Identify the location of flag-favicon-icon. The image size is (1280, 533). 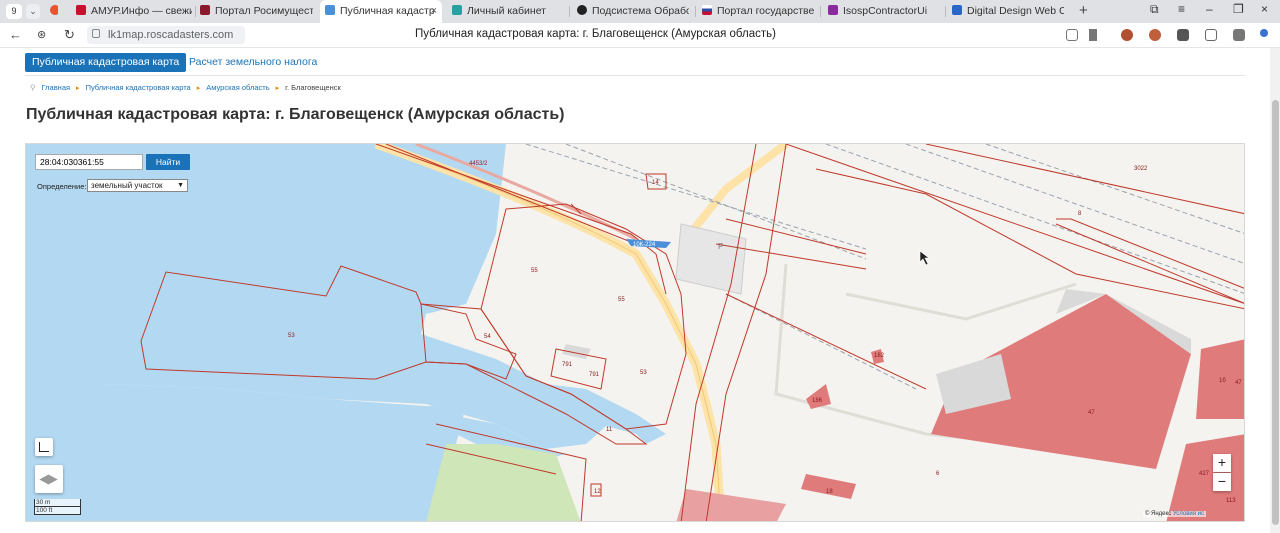
(707, 10).